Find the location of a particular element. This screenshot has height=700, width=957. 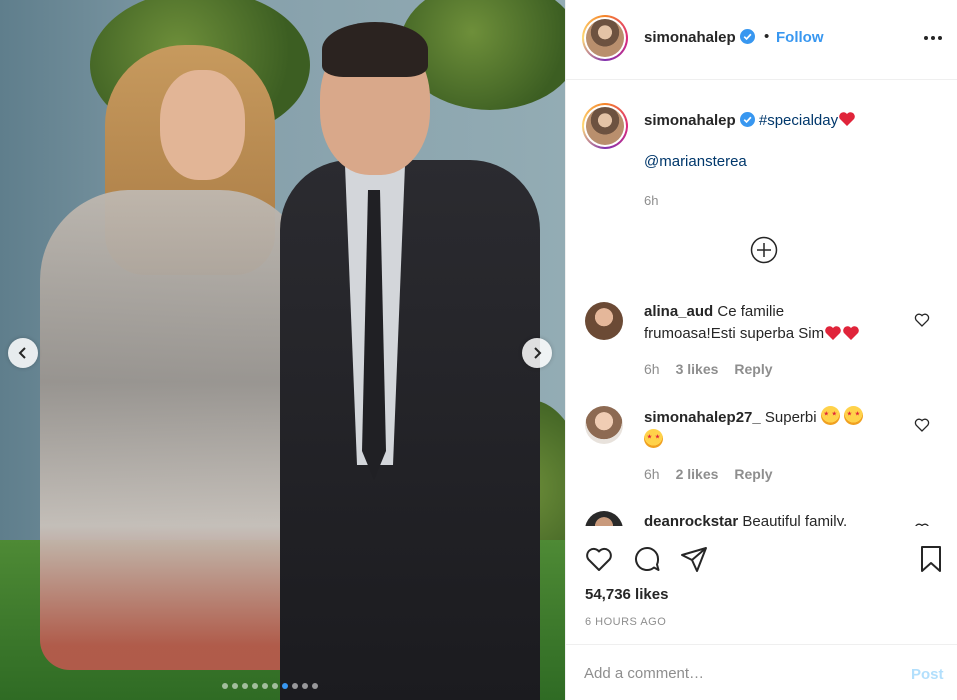

comment-text: deanrockstar Beautiful family. is located at coordinates (779, 518).